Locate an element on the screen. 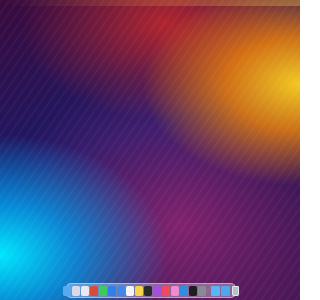 The image size is (320, 300). calendar-icon is located at coordinates (130, 290).